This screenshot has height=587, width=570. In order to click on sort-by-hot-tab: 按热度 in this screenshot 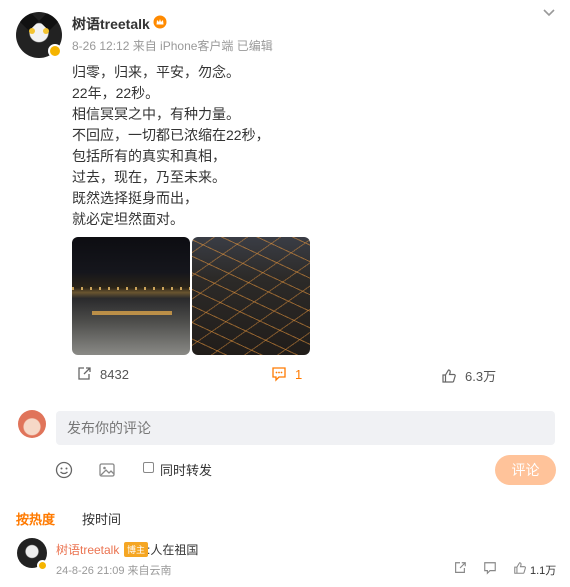, I will do `click(35, 518)`.